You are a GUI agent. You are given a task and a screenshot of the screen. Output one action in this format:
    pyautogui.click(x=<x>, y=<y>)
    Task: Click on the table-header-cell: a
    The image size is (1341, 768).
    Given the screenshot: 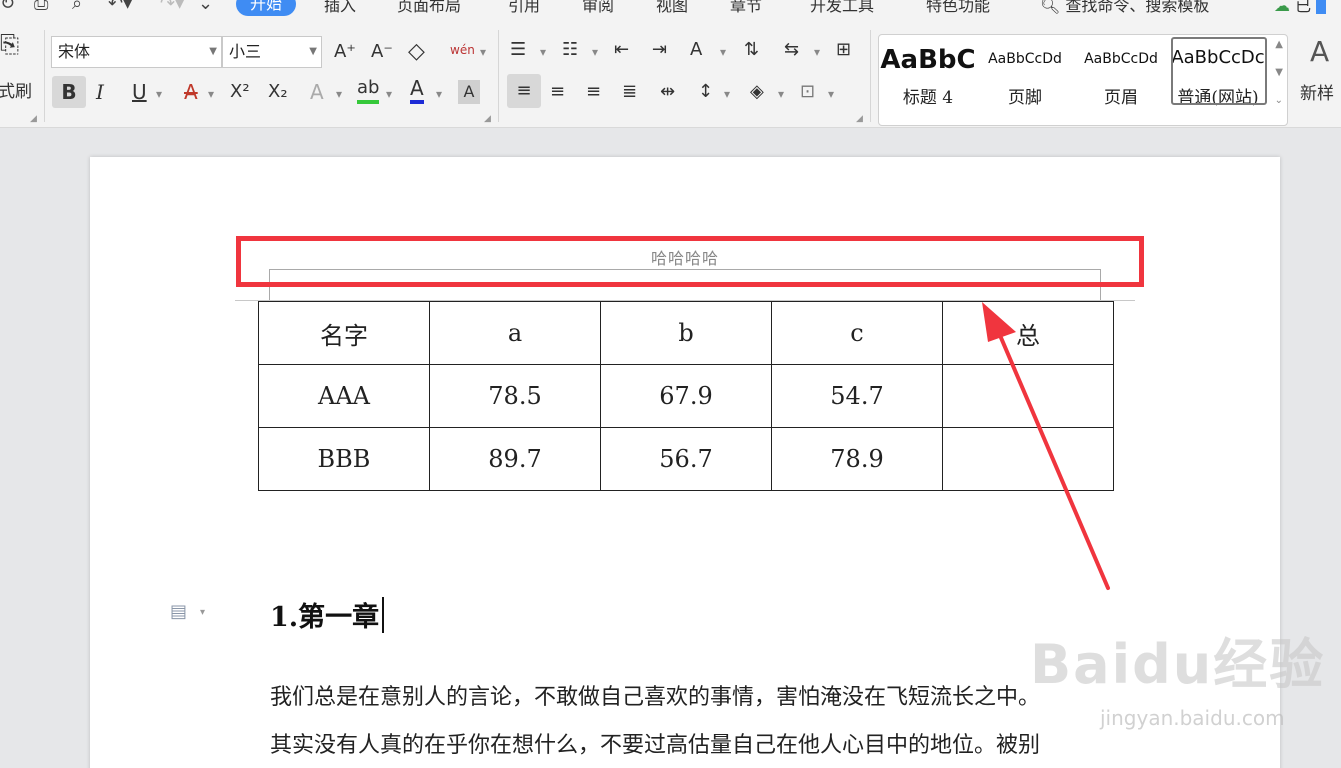 What is the action you would take?
    pyautogui.click(x=515, y=333)
    